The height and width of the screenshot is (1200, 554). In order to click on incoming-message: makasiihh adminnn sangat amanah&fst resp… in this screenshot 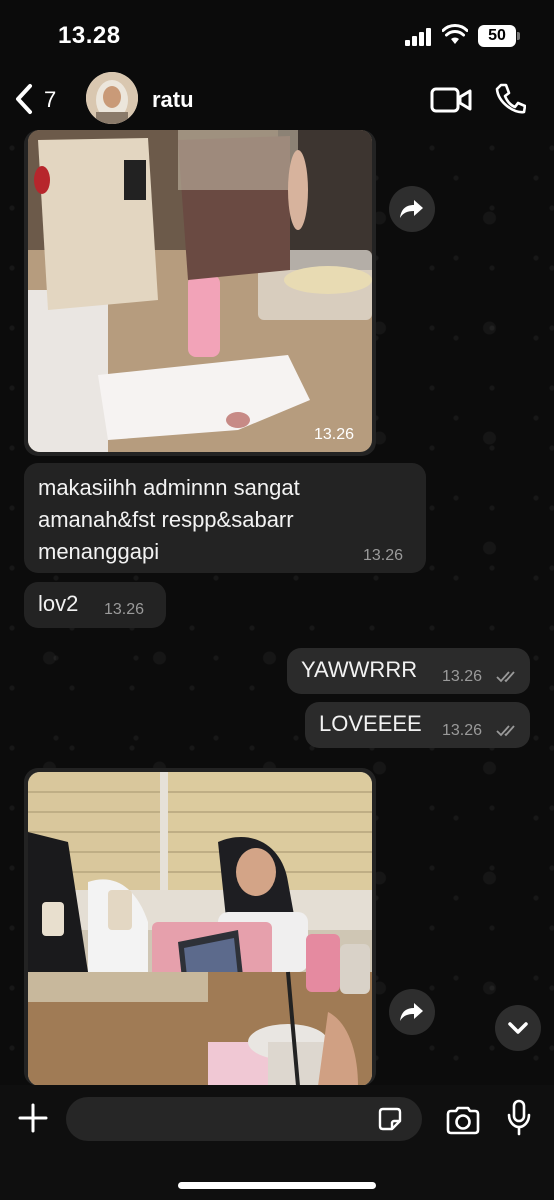, I will do `click(225, 518)`.